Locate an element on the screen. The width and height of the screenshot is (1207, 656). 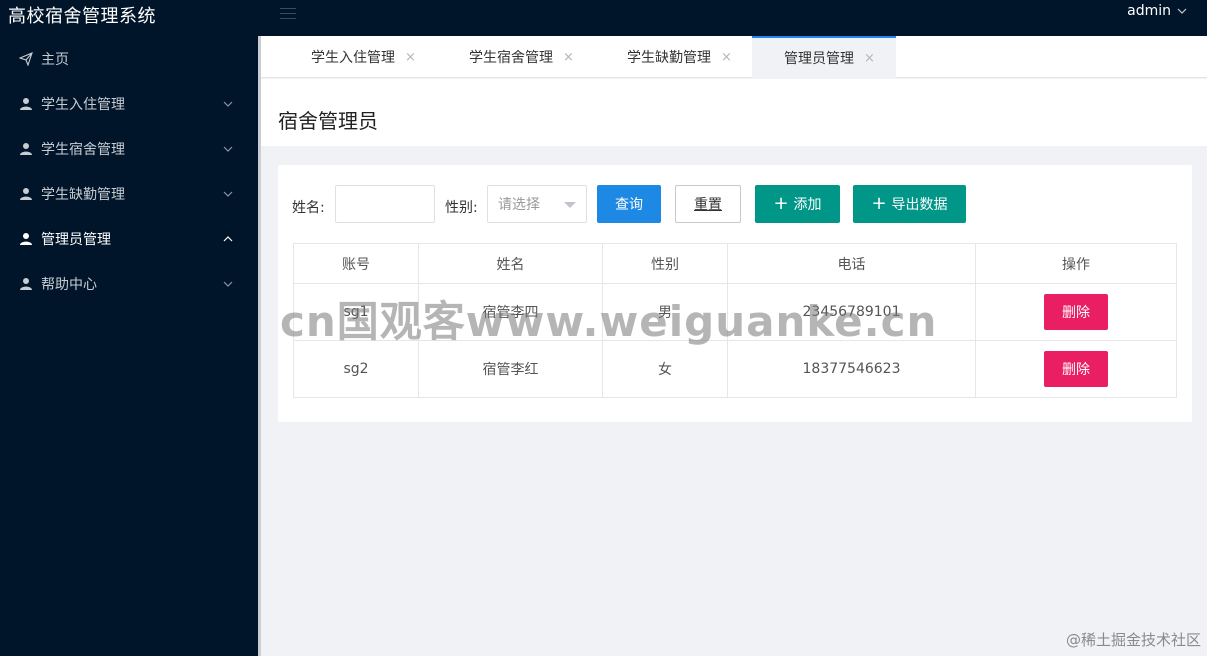
tab-admin: 管理员管理 × is located at coordinates (824, 57).